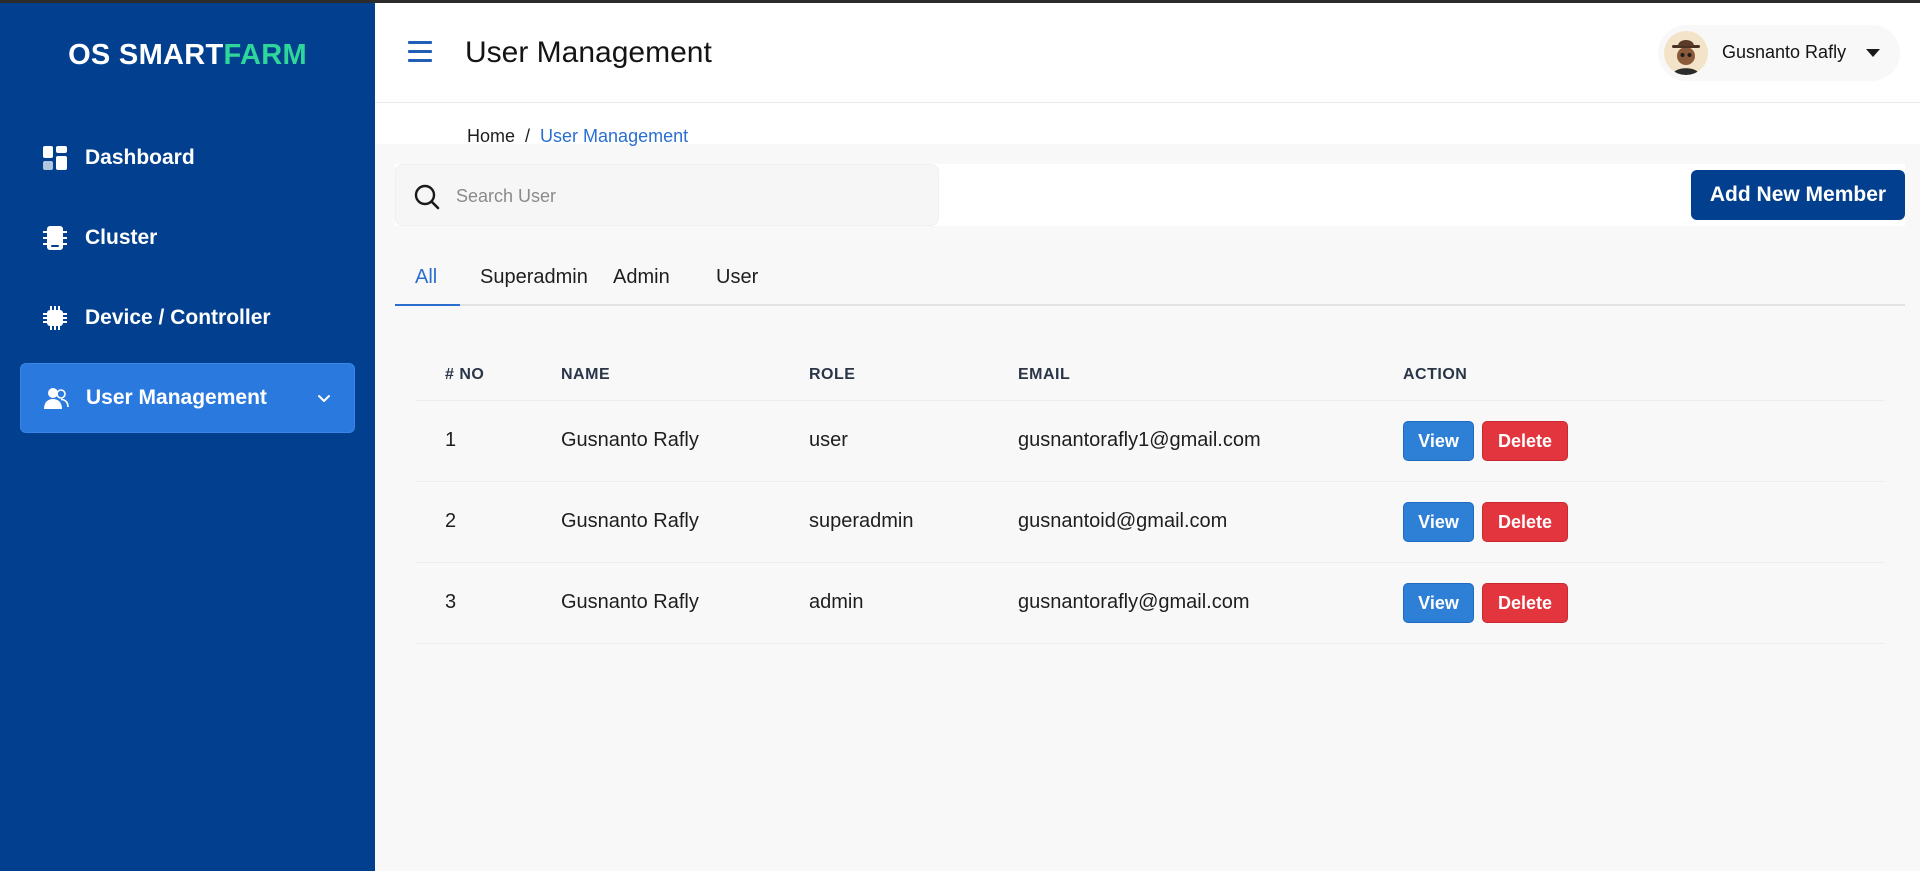 This screenshot has width=1920, height=871. Describe the element at coordinates (146, 55) in the screenshot. I see `logo-prefix: OS SMART` at that location.